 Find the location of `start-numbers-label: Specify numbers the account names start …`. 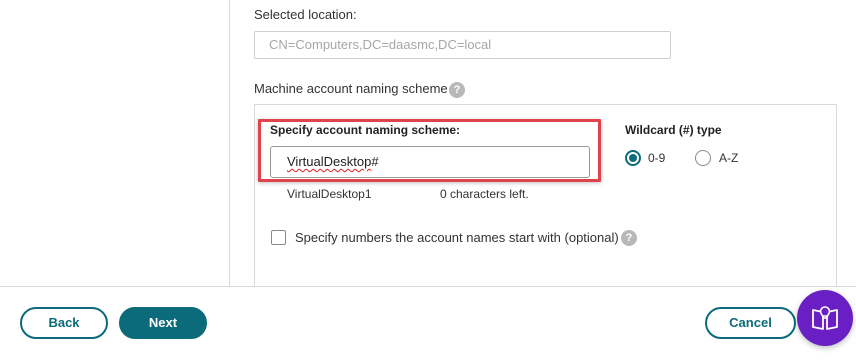

start-numbers-label: Specify numbers the account names start … is located at coordinates (457, 237).